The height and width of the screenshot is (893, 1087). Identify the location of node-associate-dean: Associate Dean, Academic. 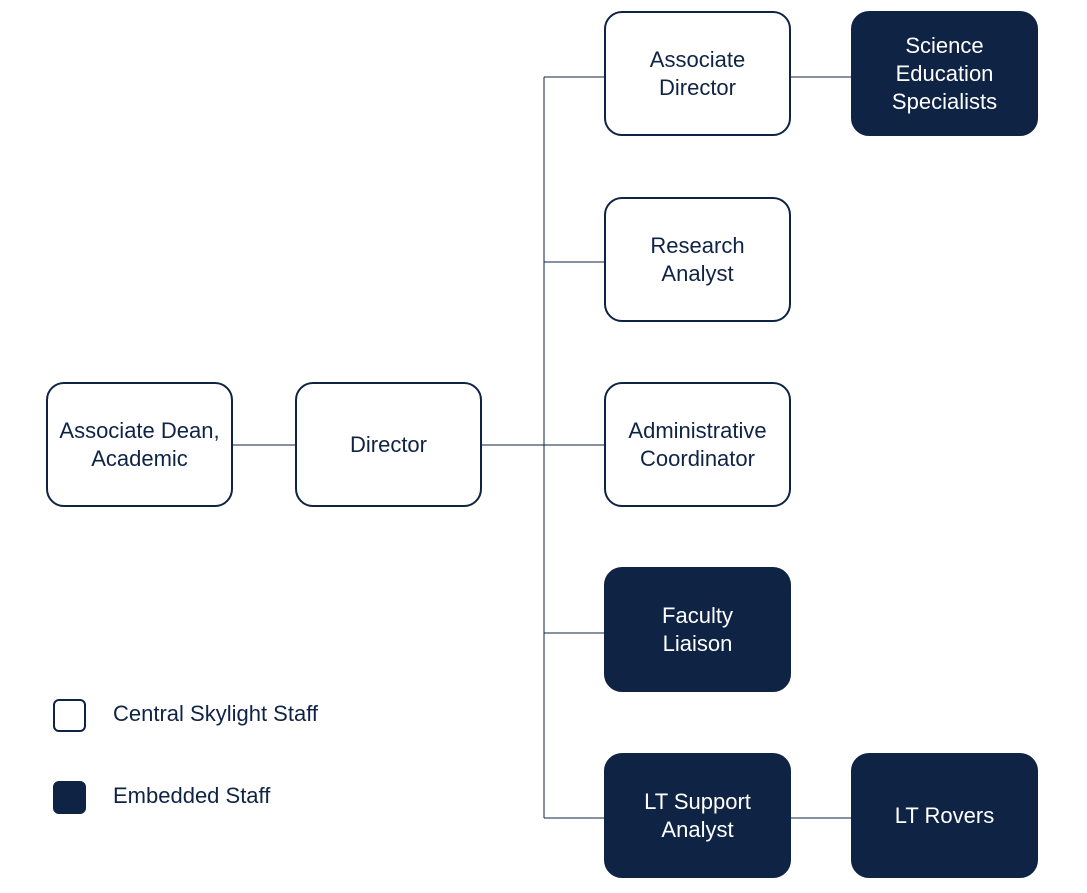
(139, 444).